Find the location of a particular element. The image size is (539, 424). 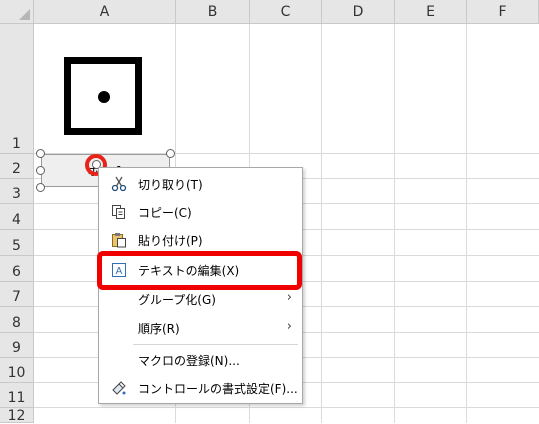

menu-item-label: 順序(R) is located at coordinates (159, 329).